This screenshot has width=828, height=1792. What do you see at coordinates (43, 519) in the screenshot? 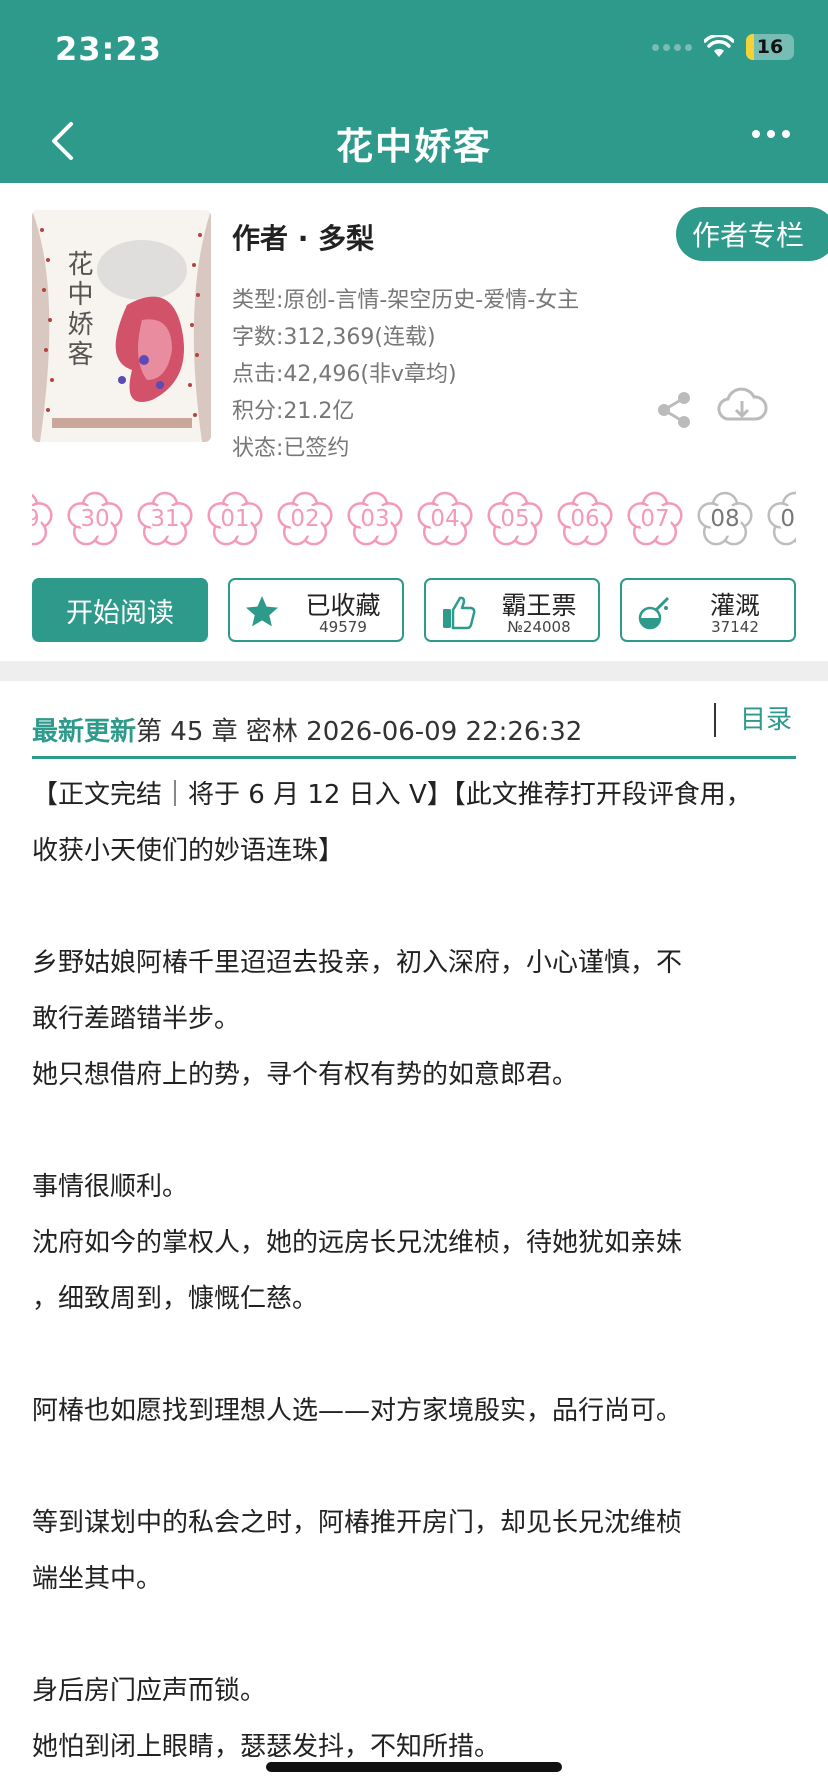
I see `flower-day: 29` at bounding box center [43, 519].